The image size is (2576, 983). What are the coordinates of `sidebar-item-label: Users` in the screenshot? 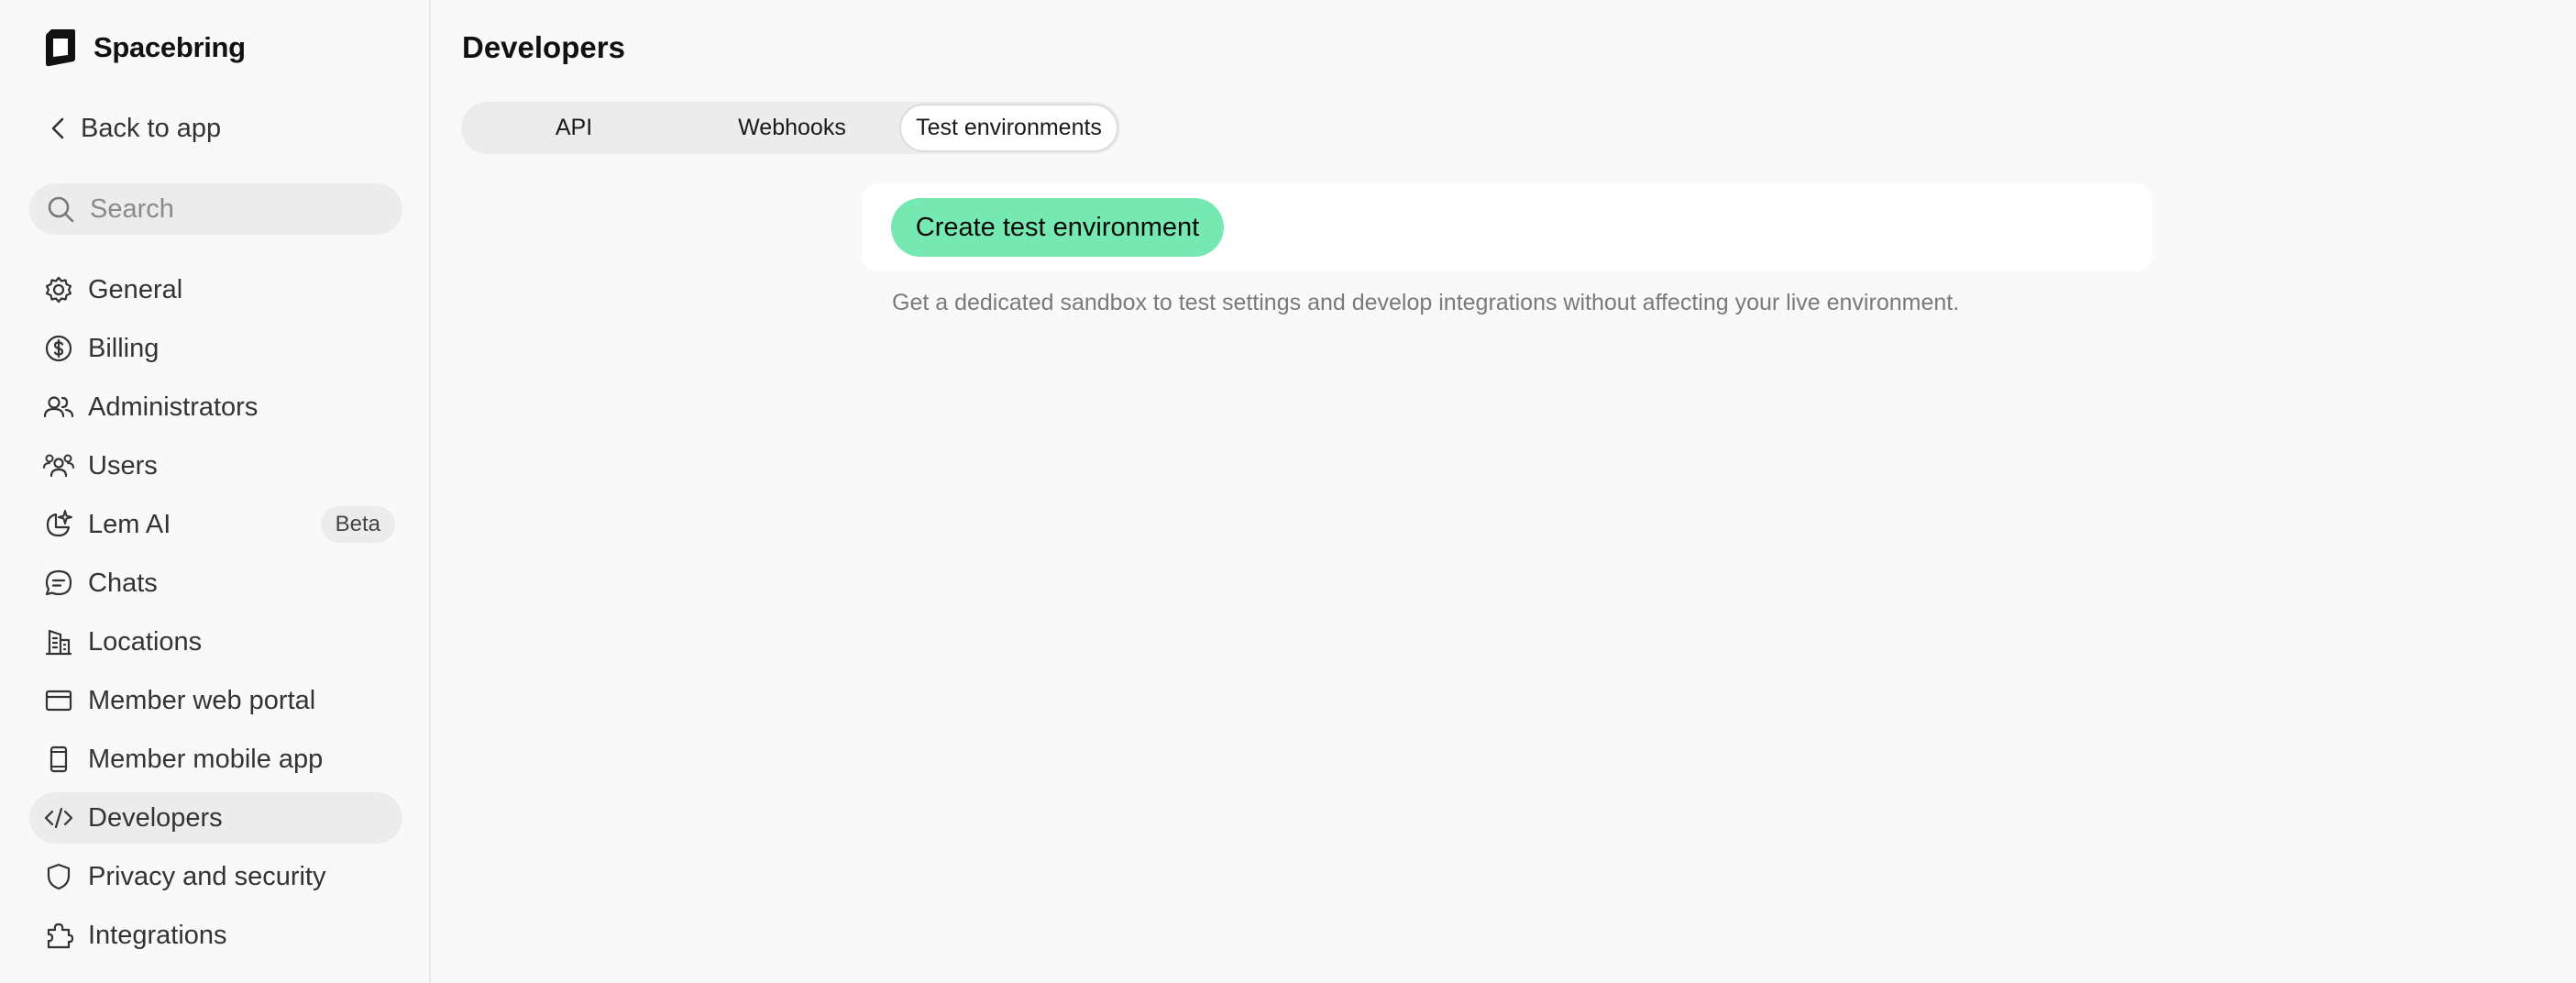 It's located at (123, 465).